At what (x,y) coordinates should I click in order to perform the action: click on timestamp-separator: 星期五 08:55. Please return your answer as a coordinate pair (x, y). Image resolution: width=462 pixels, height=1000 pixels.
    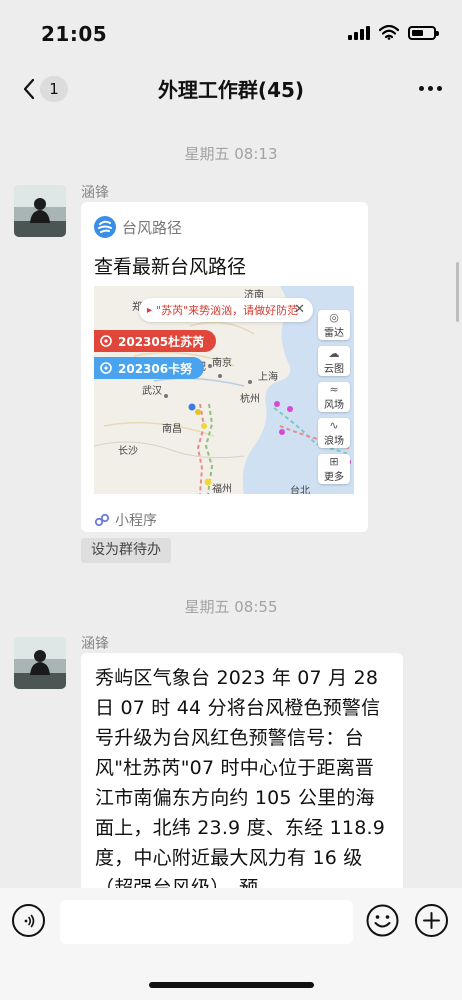
    Looking at the image, I should click on (231, 607).